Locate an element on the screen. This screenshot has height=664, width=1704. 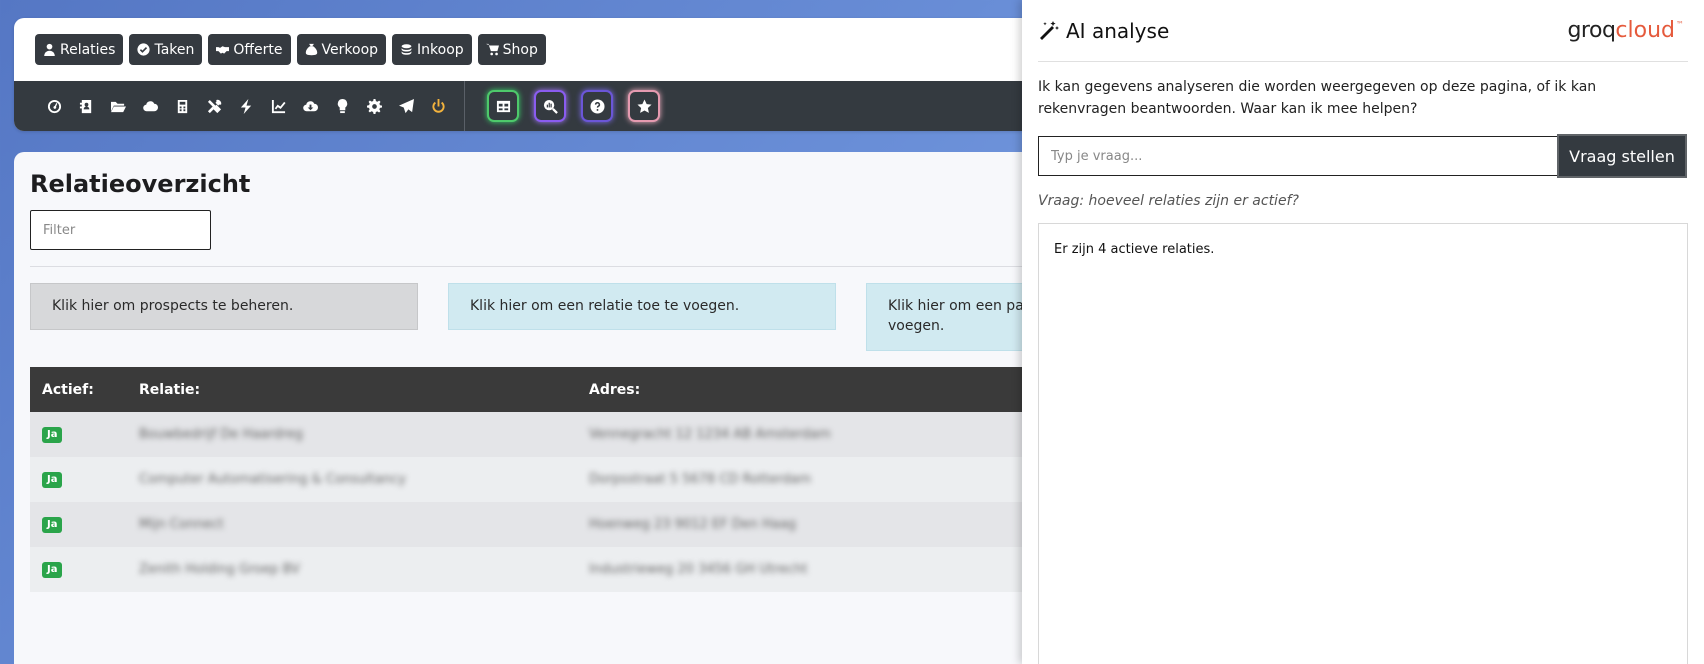
toolbar is located at coordinates (534, 106).